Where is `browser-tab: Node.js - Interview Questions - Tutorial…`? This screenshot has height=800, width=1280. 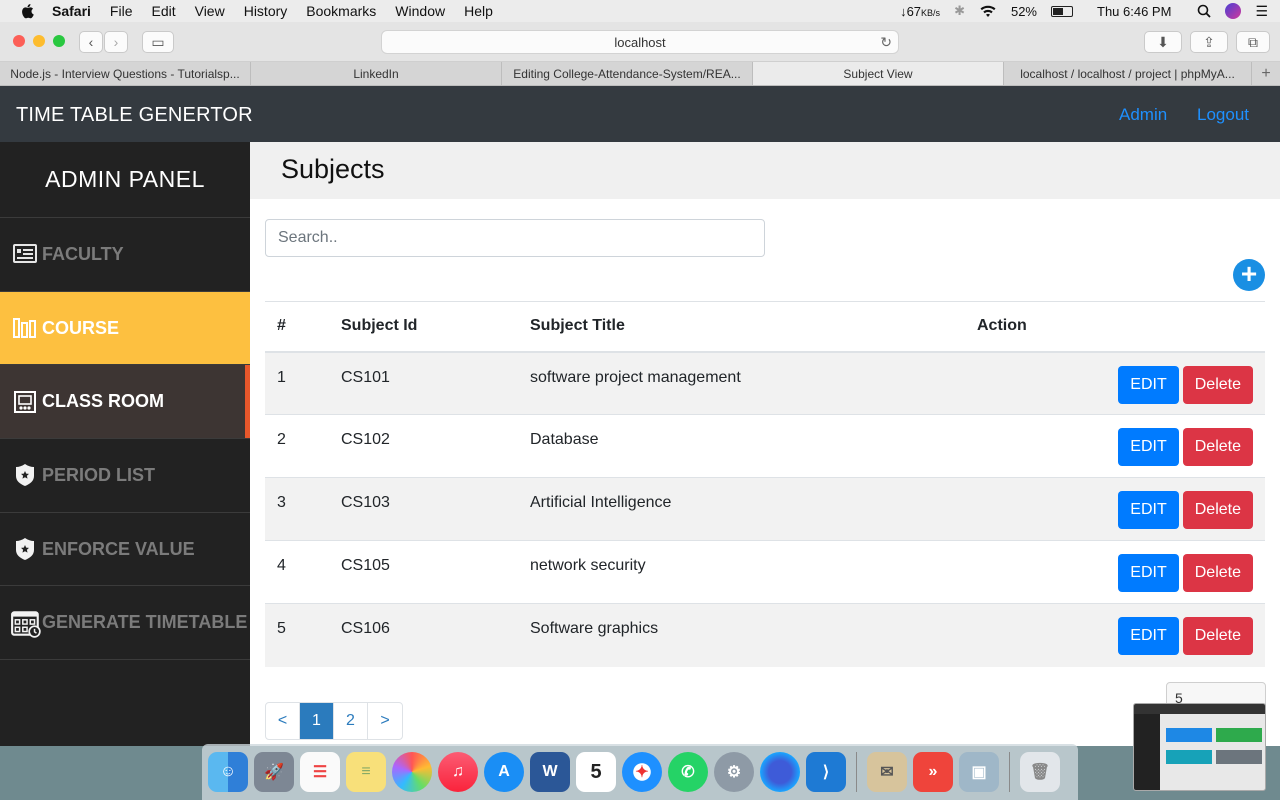
browser-tab: Node.js - Interview Questions - Tutorial… is located at coordinates (125, 73).